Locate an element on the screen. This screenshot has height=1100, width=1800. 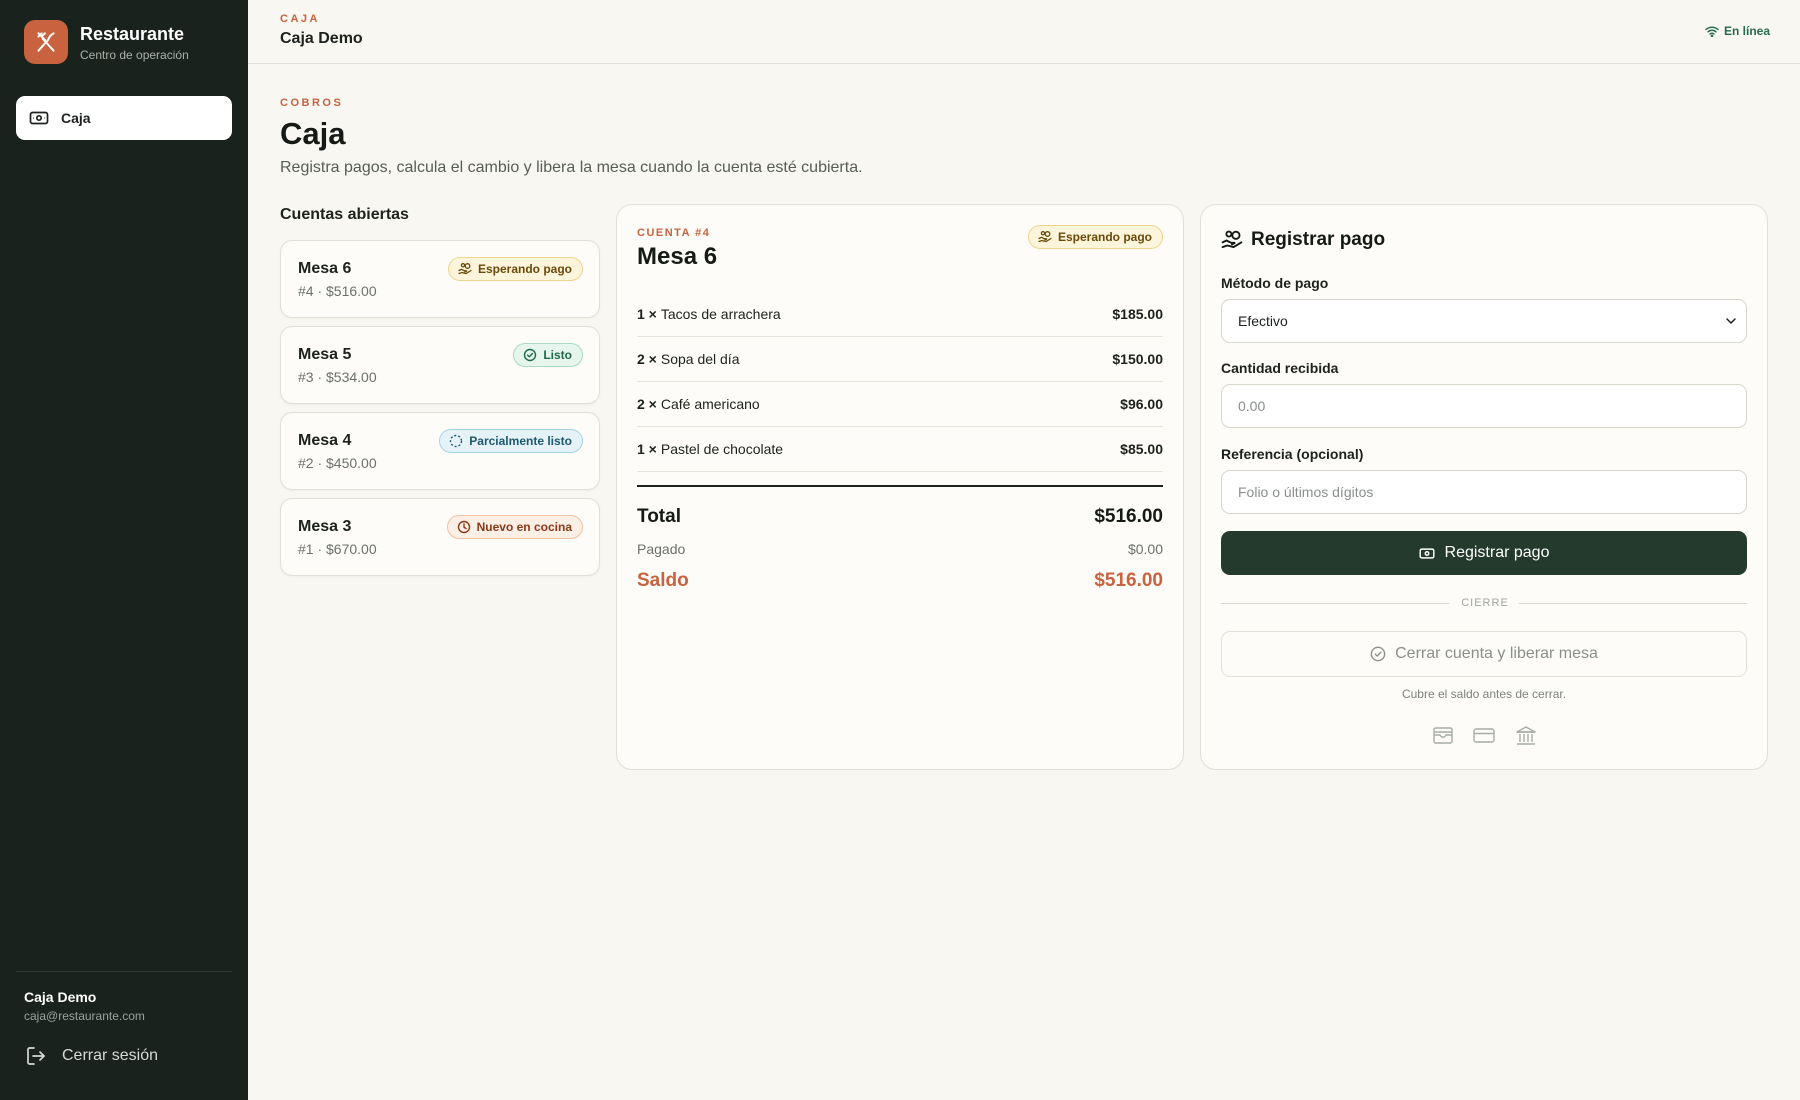
loader-circle-icon is located at coordinates (456, 441).